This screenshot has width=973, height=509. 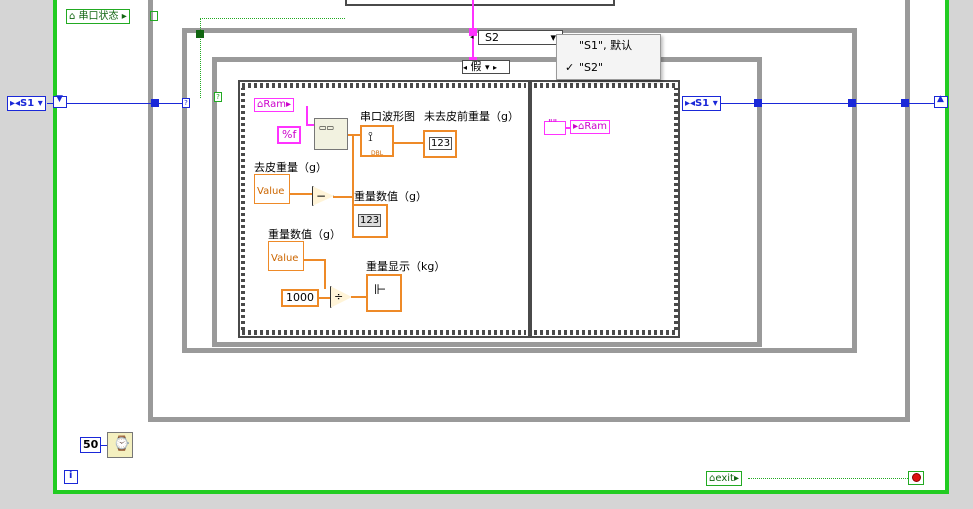 What do you see at coordinates (370, 137) in the screenshot?
I see `waveform-chart-icon: ⟟` at bounding box center [370, 137].